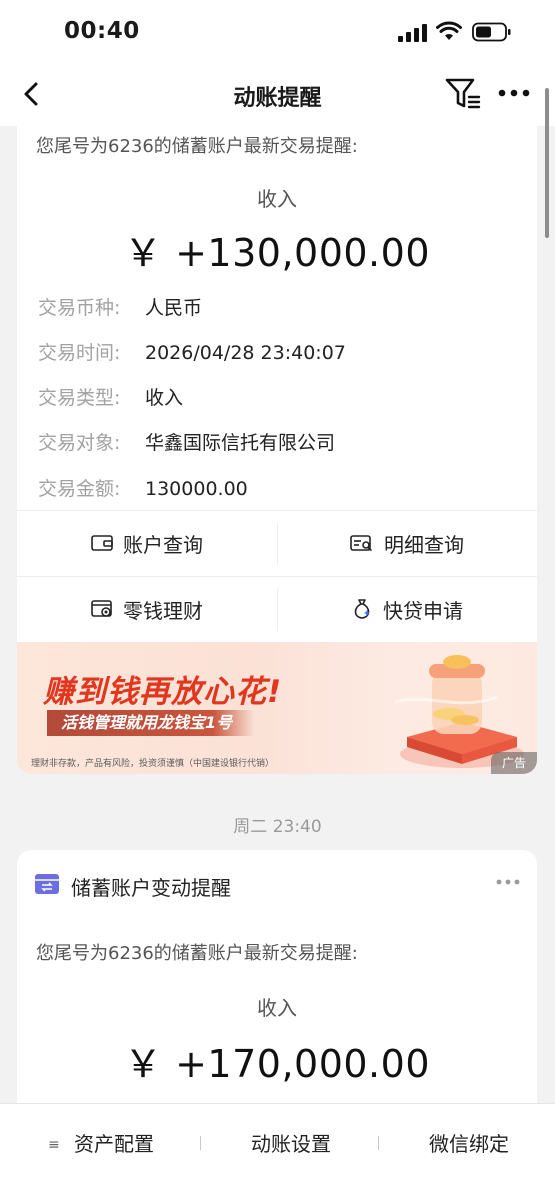 This screenshot has height=1200, width=555. What do you see at coordinates (277, 32) in the screenshot?
I see `status-bar: 00:40` at bounding box center [277, 32].